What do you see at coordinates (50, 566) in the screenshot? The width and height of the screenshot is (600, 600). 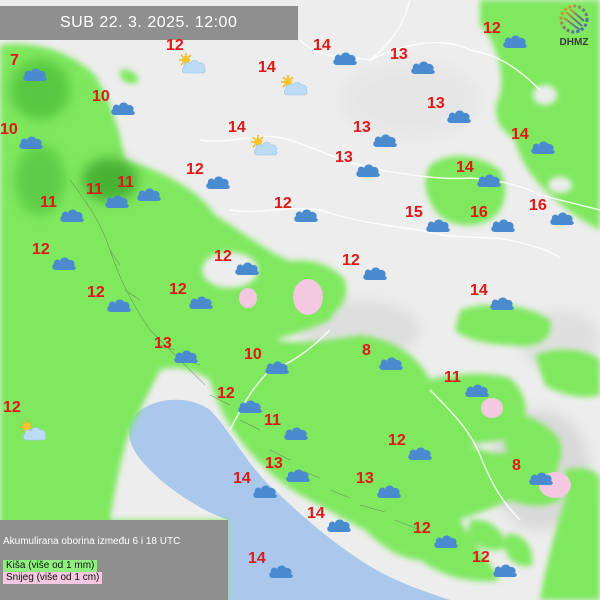 I see `legend-rain: Kiša (više od 1 mm)` at bounding box center [50, 566].